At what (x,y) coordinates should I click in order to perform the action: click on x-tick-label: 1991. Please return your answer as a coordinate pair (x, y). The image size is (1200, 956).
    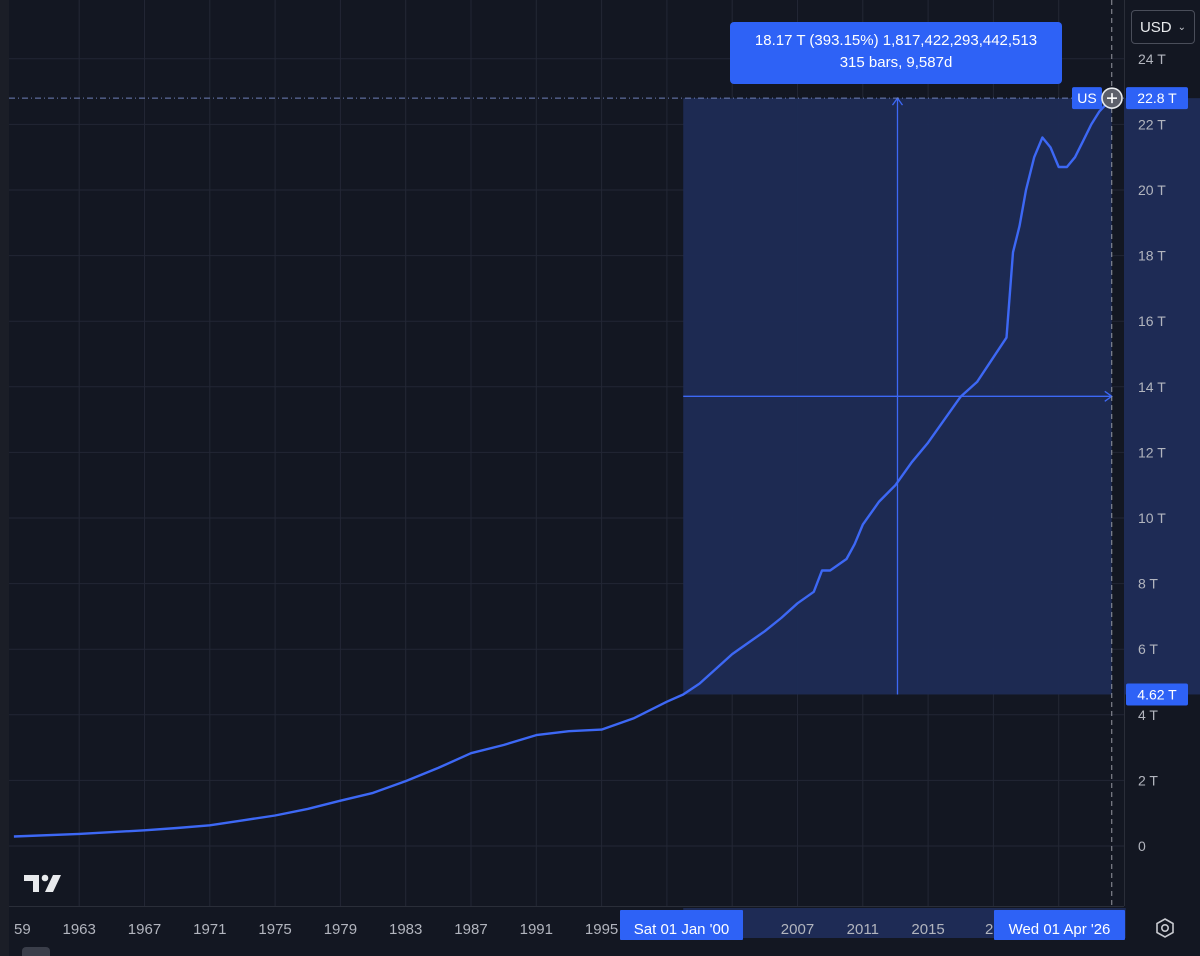
    Looking at the image, I should click on (536, 929).